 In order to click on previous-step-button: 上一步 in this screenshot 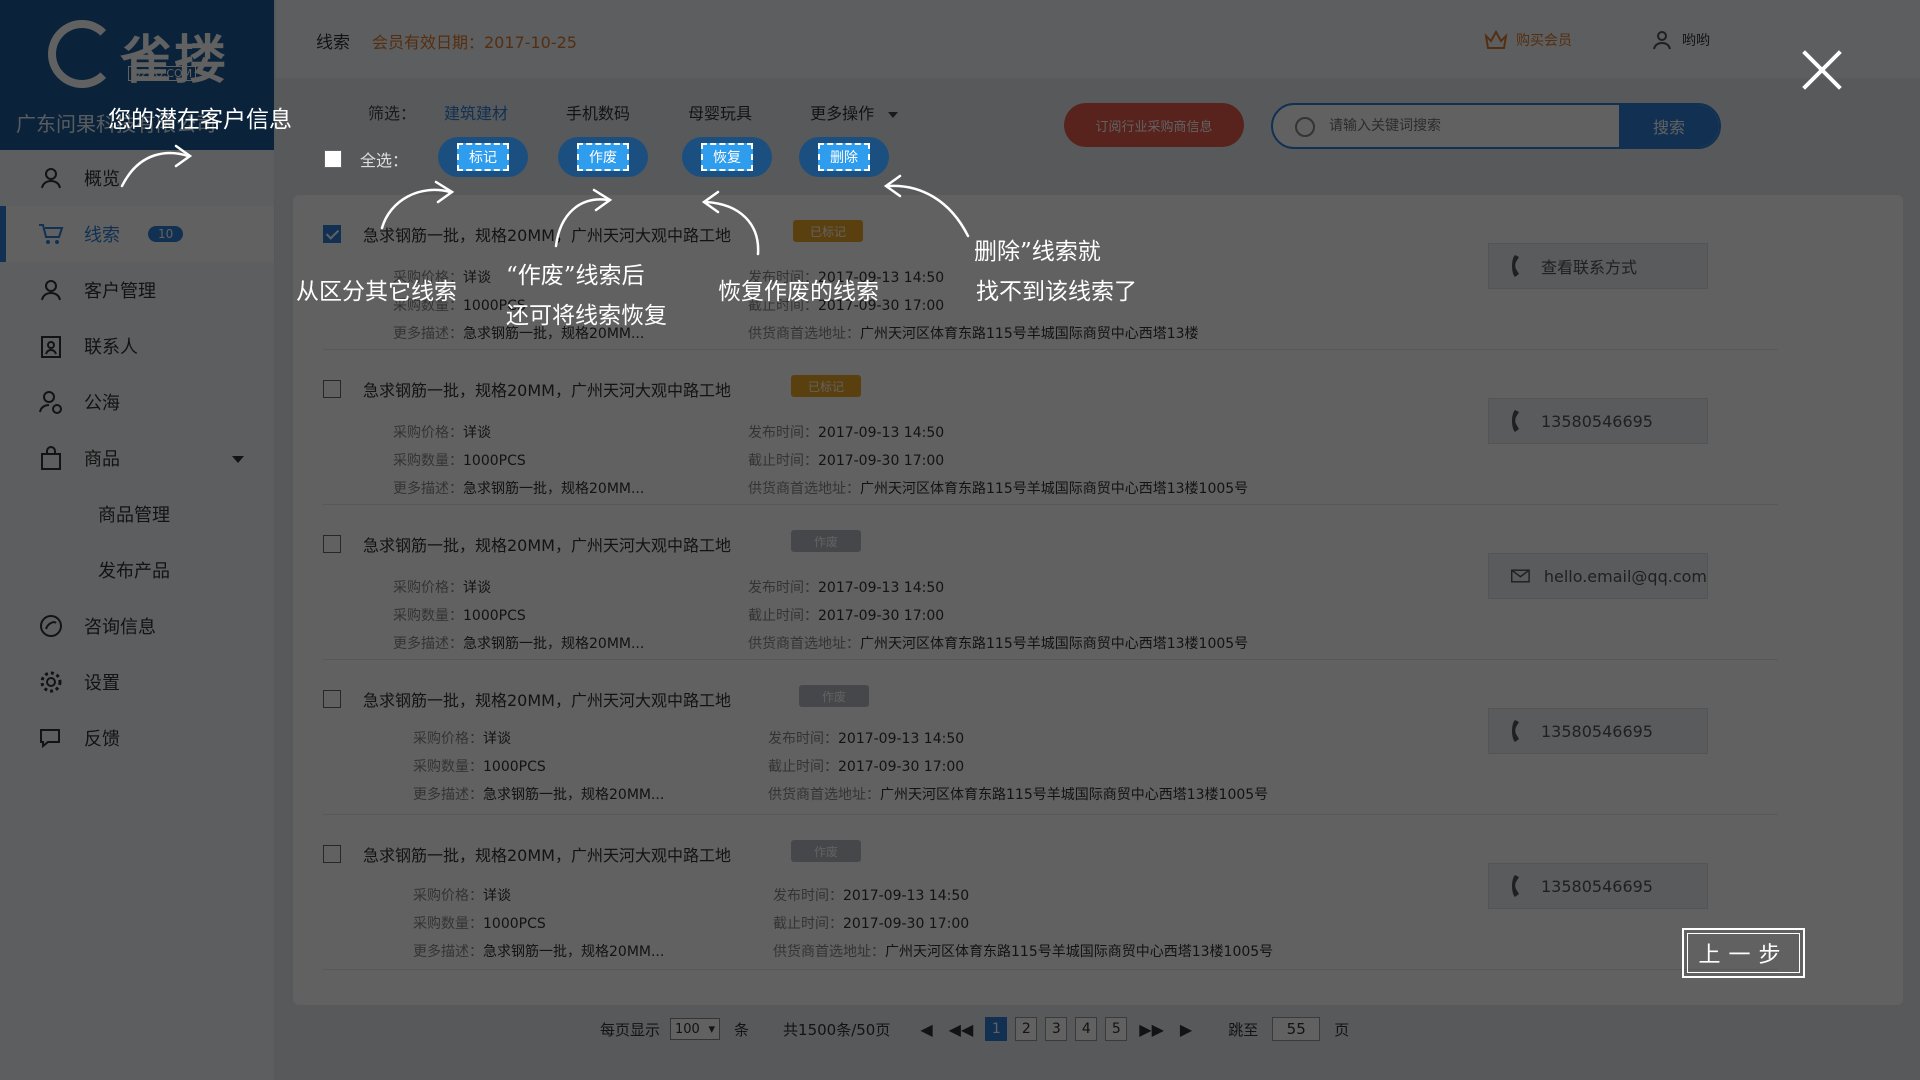, I will do `click(1743, 953)`.